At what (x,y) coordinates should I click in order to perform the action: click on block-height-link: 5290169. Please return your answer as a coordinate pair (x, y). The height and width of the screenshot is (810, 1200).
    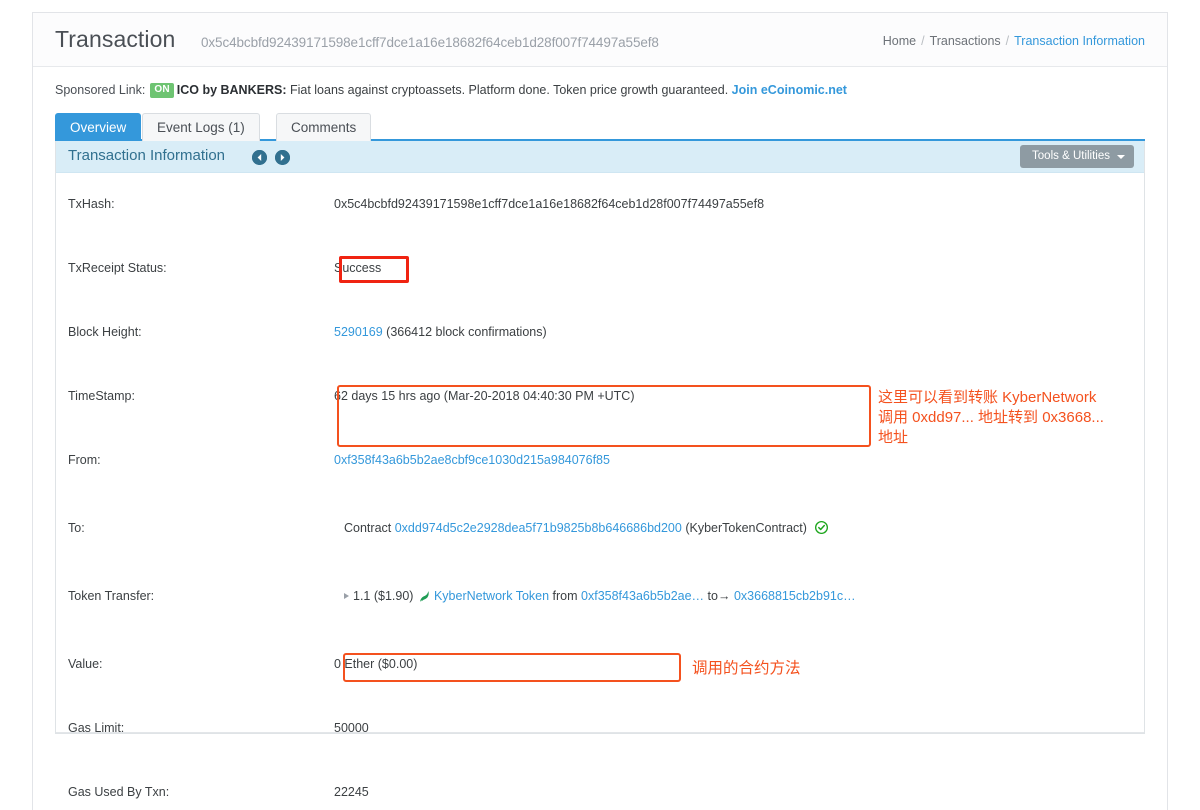
    Looking at the image, I should click on (358, 332).